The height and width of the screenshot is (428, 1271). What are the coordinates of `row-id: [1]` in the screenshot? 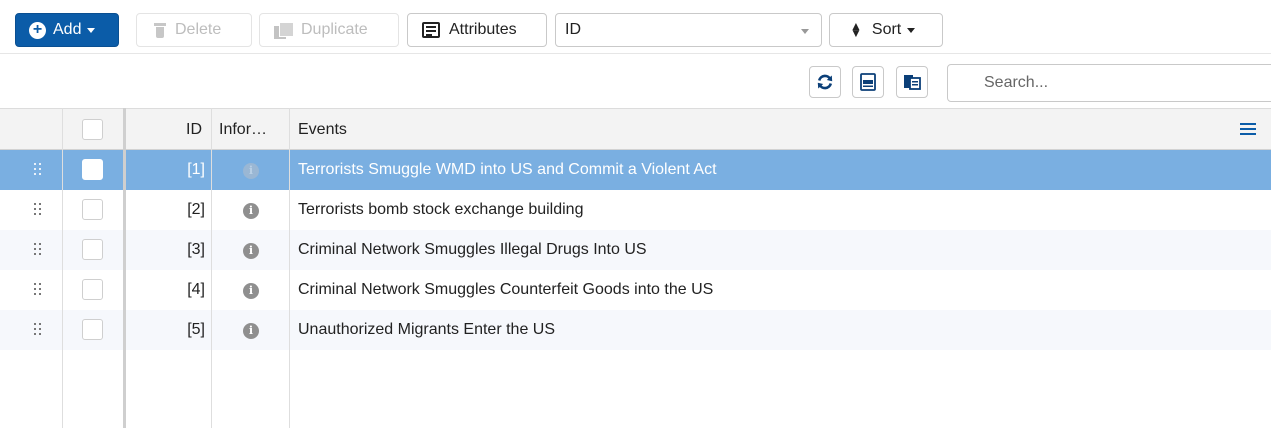 It's located at (196, 169).